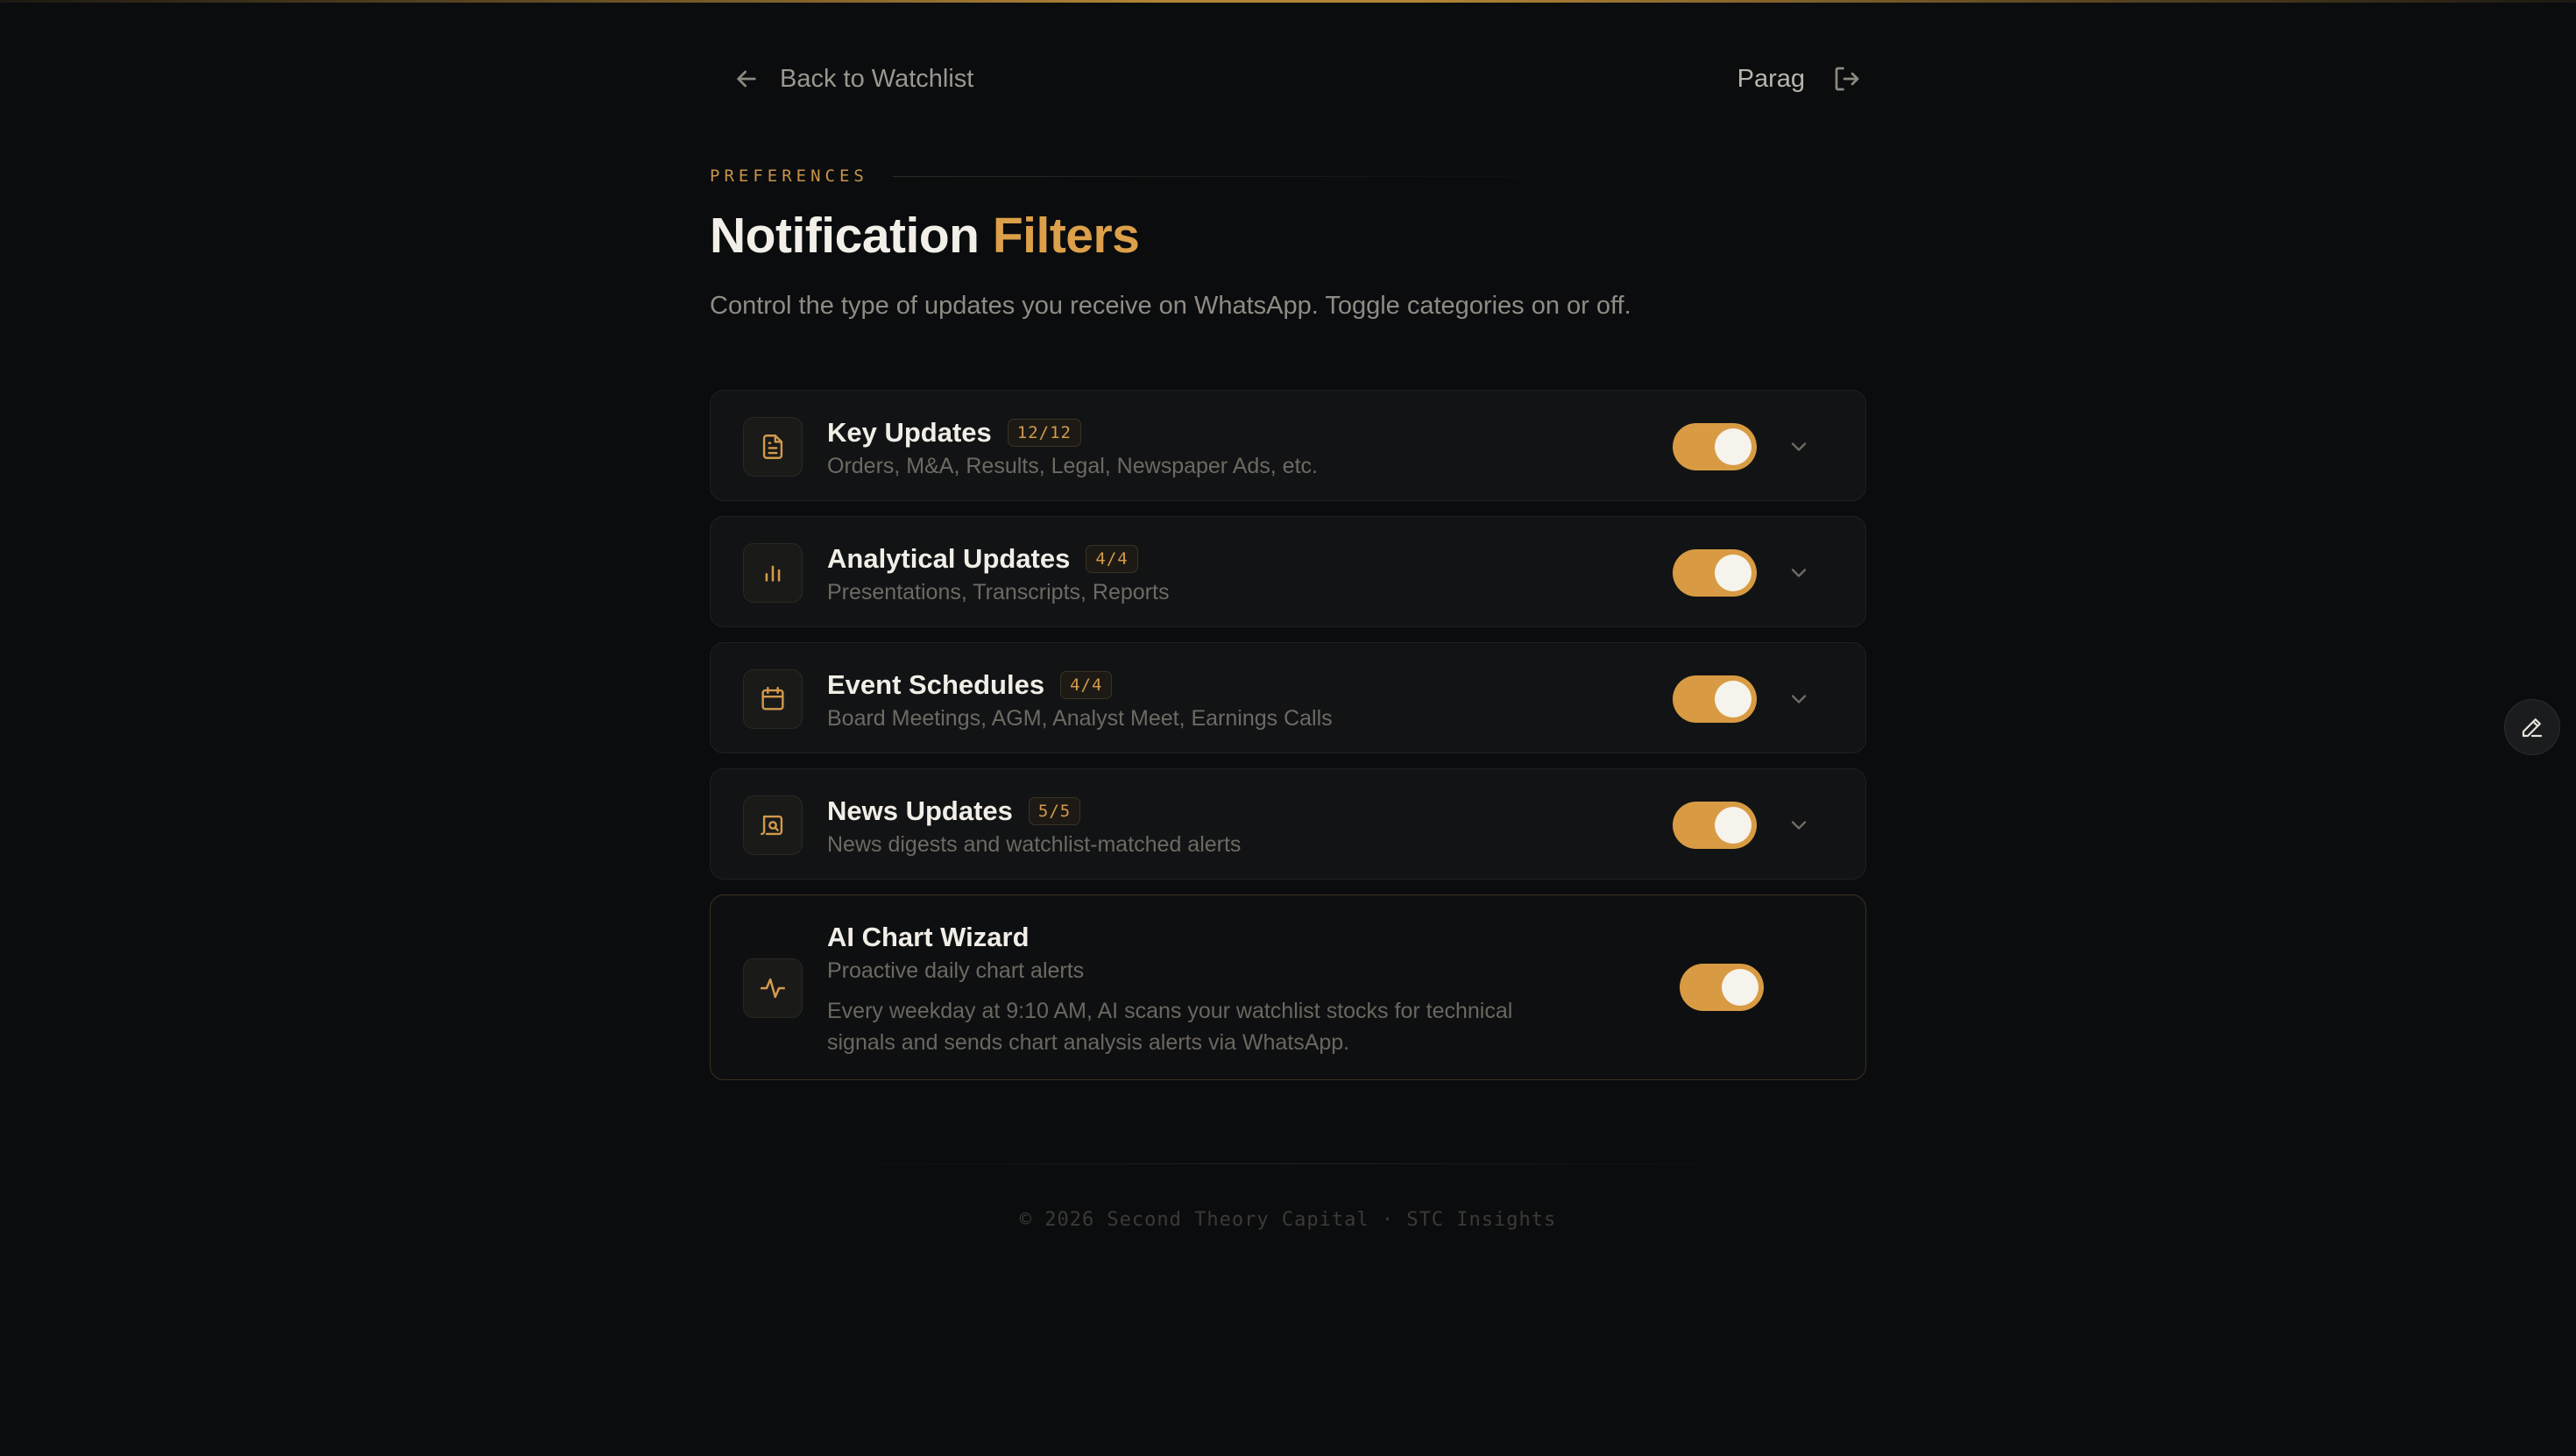  I want to click on eyebrow-label: PREFERENCES, so click(789, 176).